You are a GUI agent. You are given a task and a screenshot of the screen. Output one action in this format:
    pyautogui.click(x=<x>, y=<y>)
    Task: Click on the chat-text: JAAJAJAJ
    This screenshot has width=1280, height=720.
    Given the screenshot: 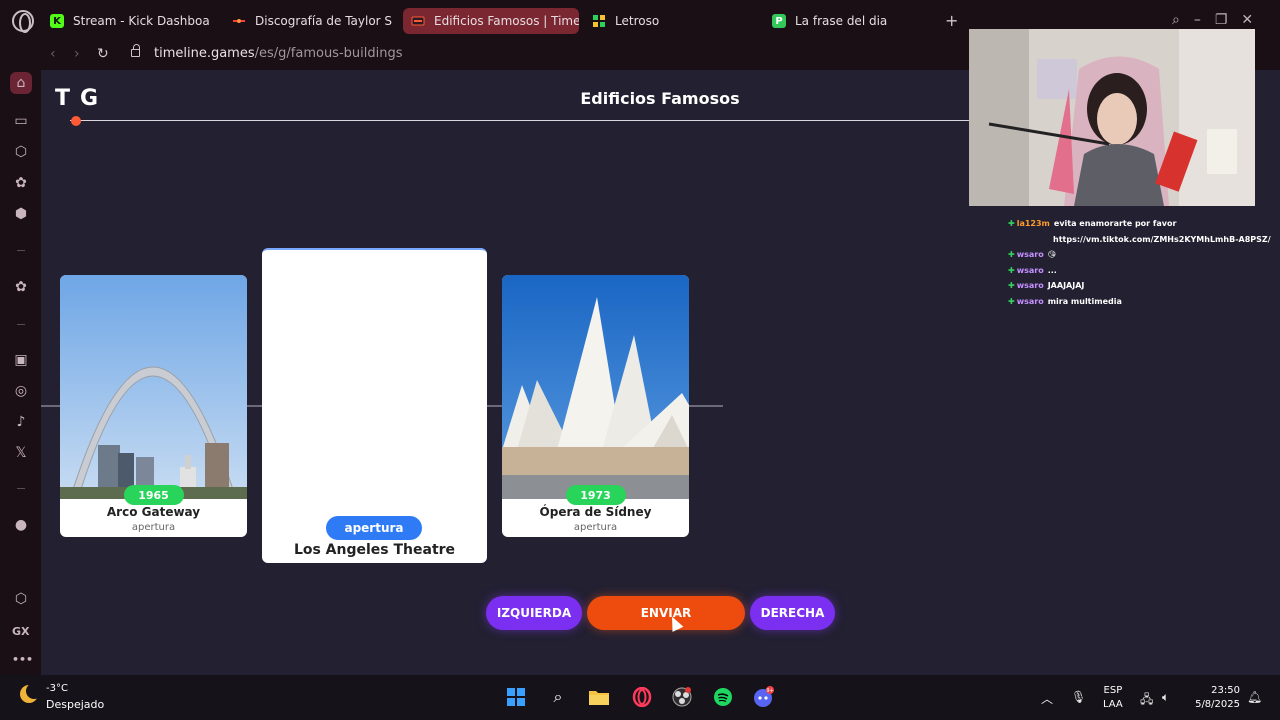 What is the action you would take?
    pyautogui.click(x=1066, y=285)
    